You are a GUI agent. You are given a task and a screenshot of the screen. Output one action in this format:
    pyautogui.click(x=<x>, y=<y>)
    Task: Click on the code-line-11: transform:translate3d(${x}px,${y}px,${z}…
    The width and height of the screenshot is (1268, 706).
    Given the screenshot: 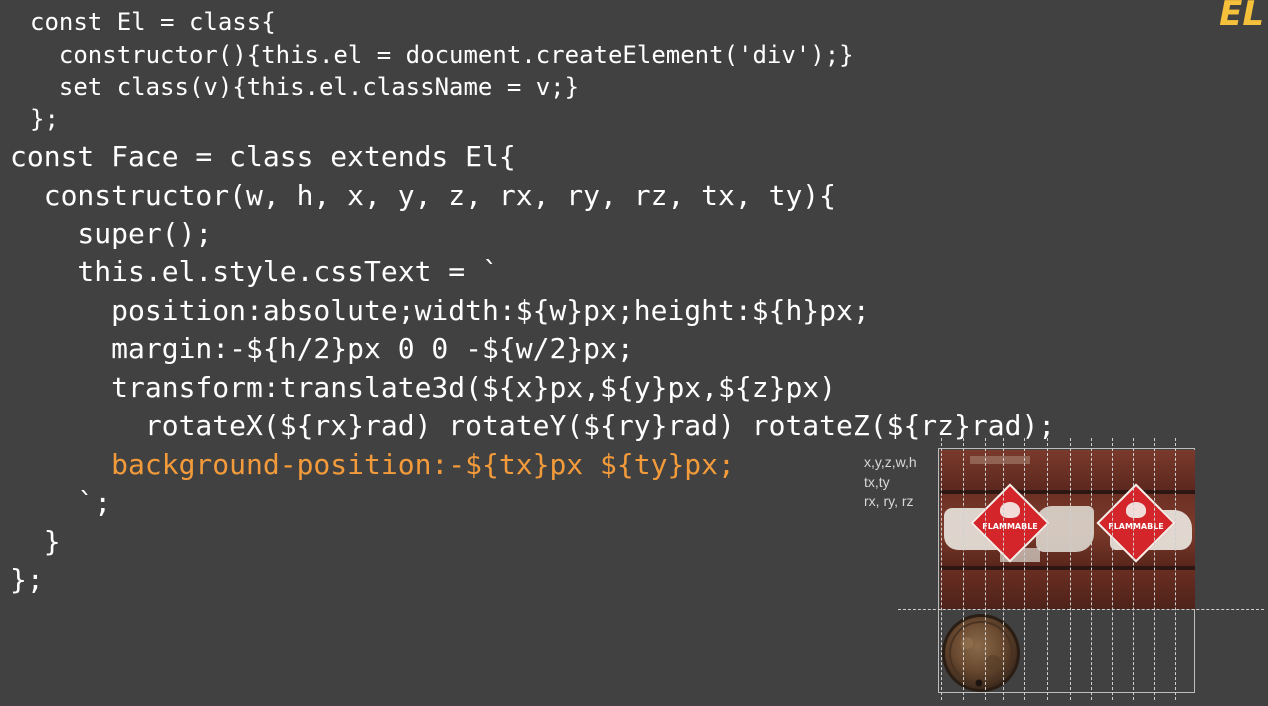 What is the action you would take?
    pyautogui.click(x=423, y=387)
    